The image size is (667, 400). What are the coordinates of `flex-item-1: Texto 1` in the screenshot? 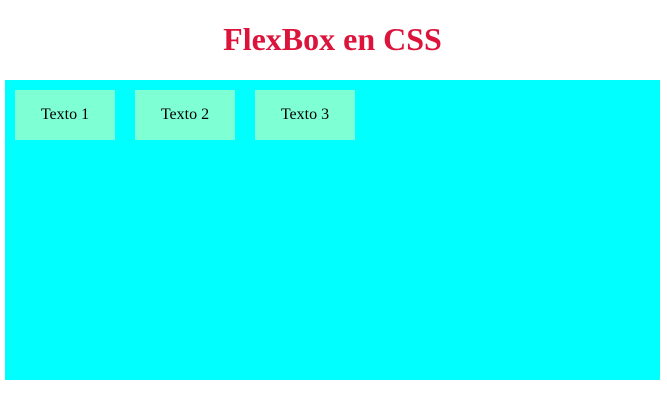 It's located at (65, 115).